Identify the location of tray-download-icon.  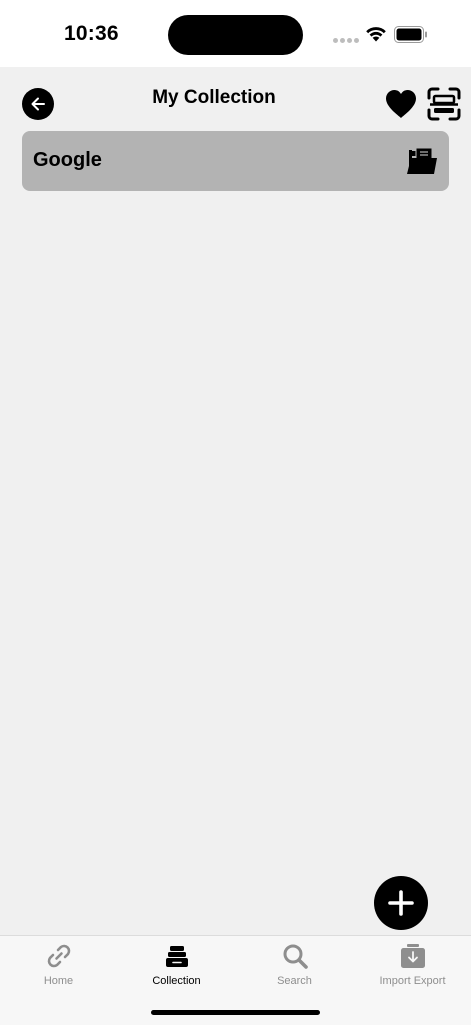
(412, 956).